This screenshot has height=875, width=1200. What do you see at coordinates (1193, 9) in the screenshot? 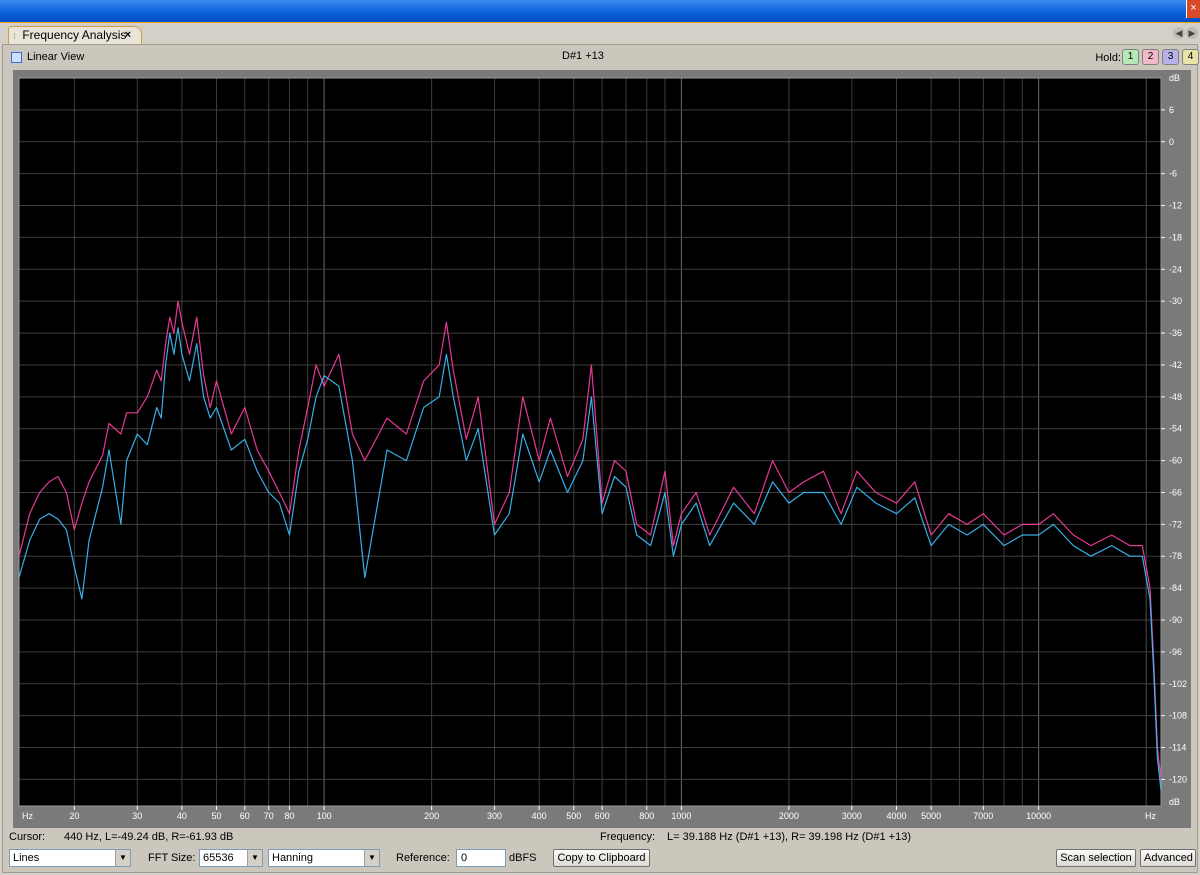
I see `window-close-button: ×` at bounding box center [1193, 9].